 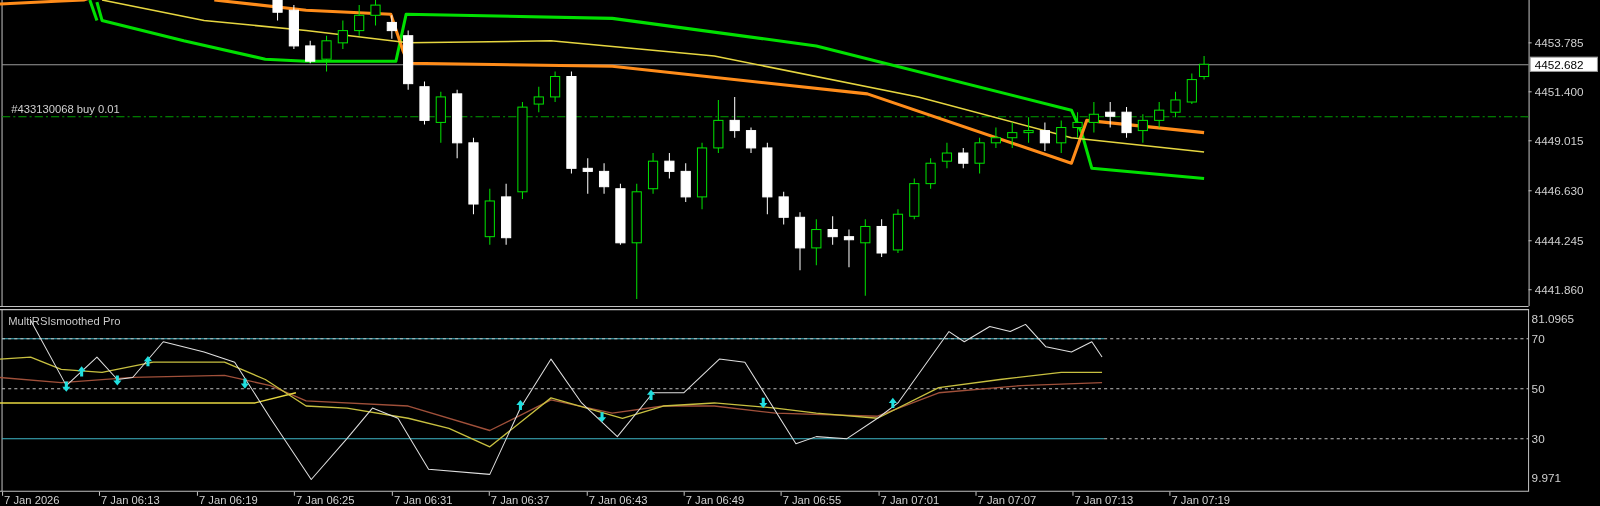 What do you see at coordinates (1538, 438) in the screenshot?
I see `indicator-axis-label: 30` at bounding box center [1538, 438].